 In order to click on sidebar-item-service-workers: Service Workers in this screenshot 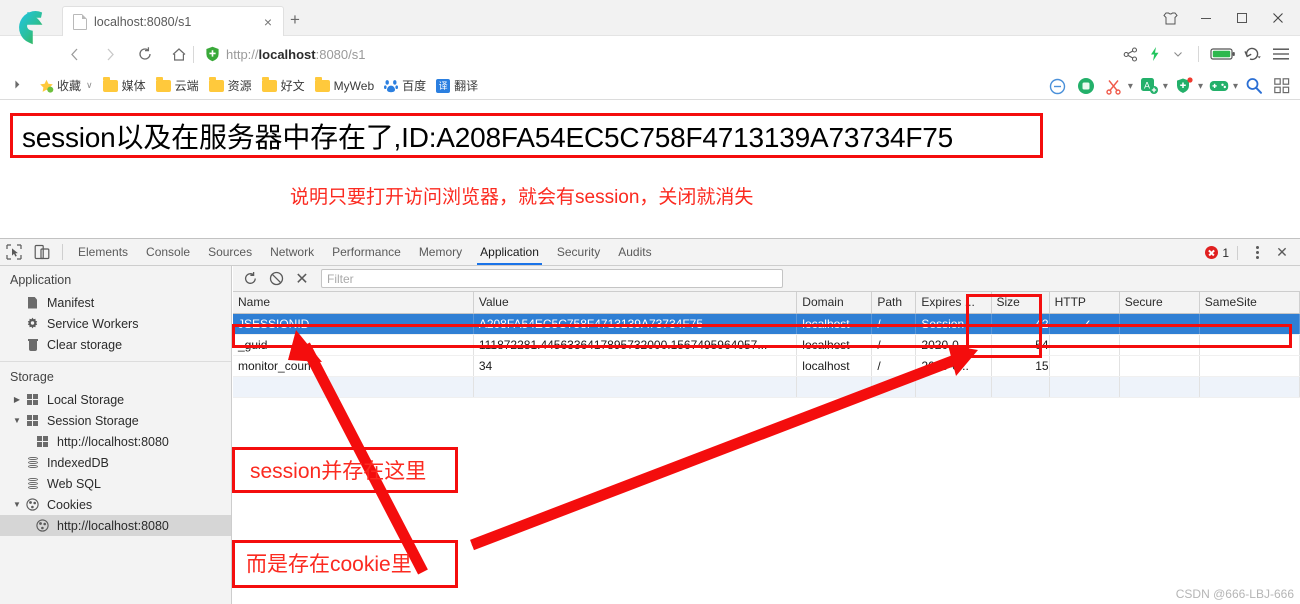, I will do `click(115, 323)`.